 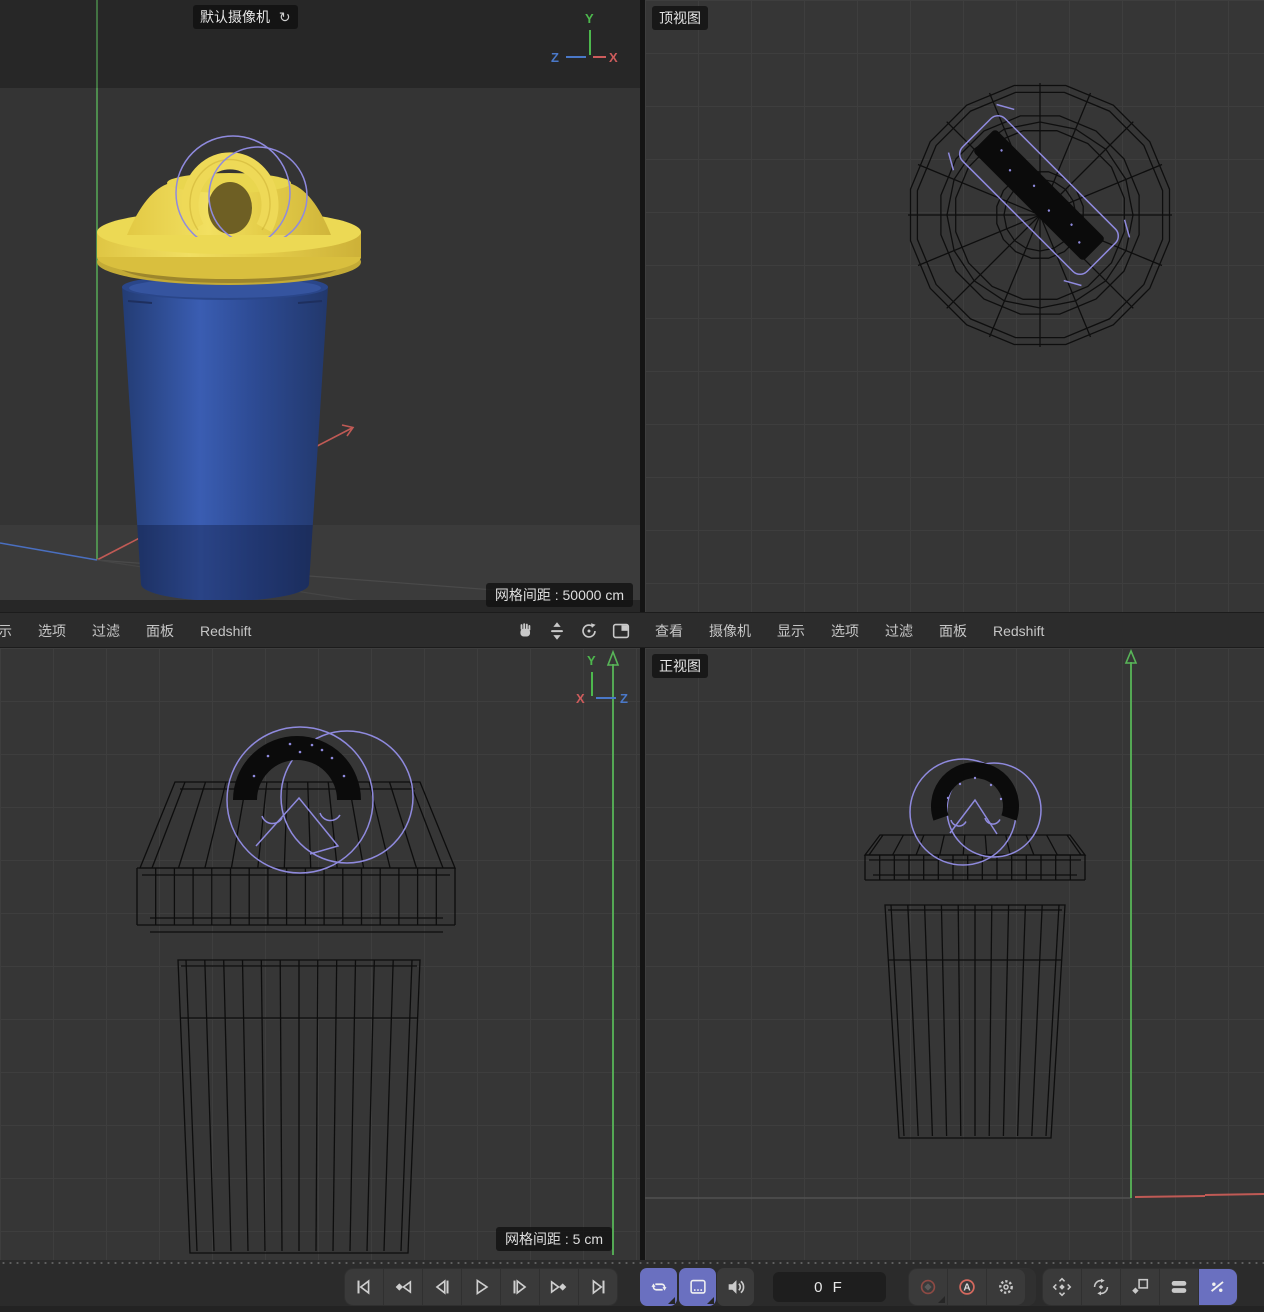 What do you see at coordinates (791, 631) in the screenshot?
I see `menu-display-right: 显示` at bounding box center [791, 631].